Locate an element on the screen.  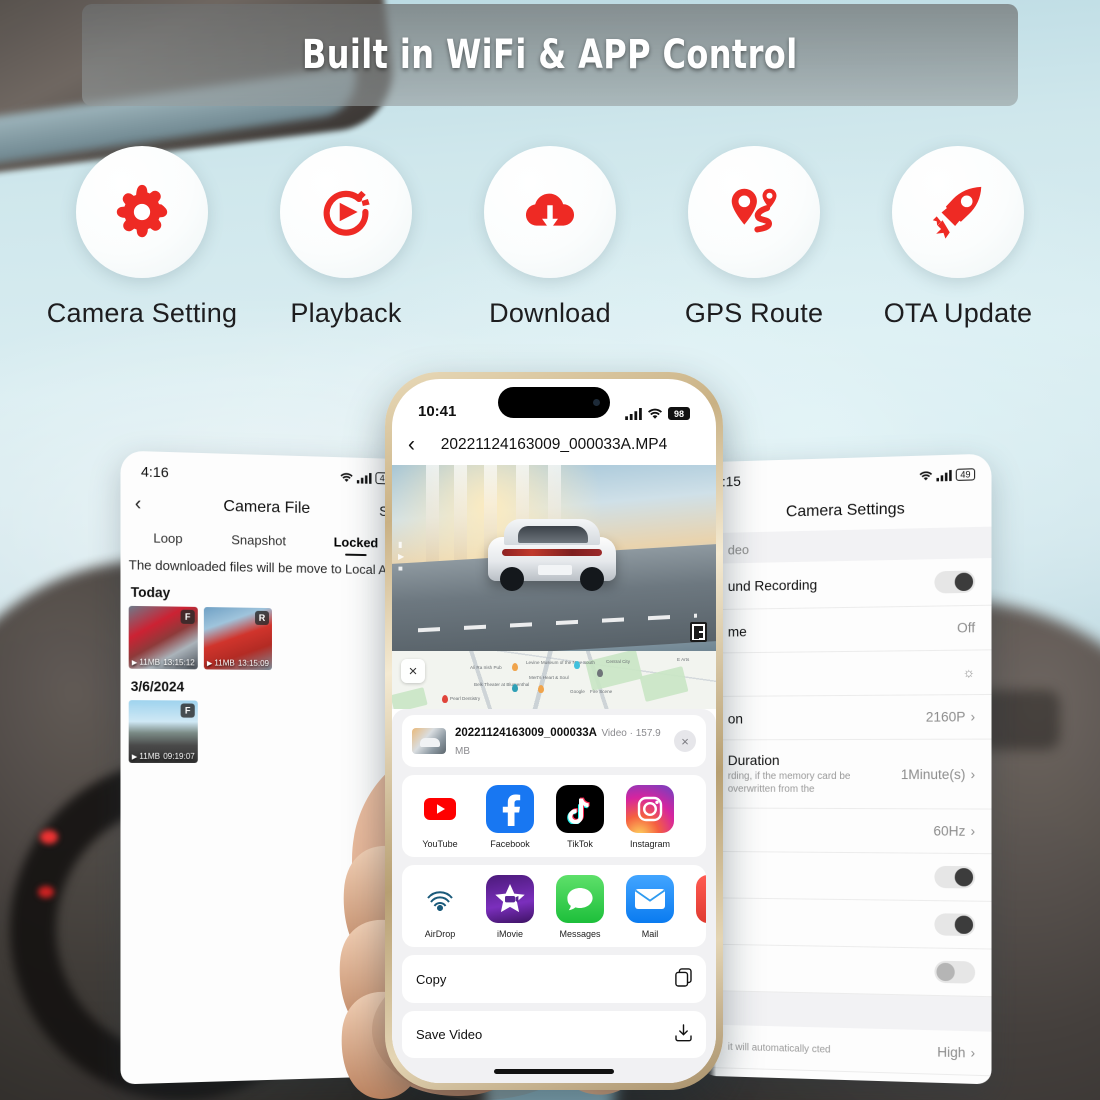
setting-value-text: 2160P is located at coordinates (945, 717).